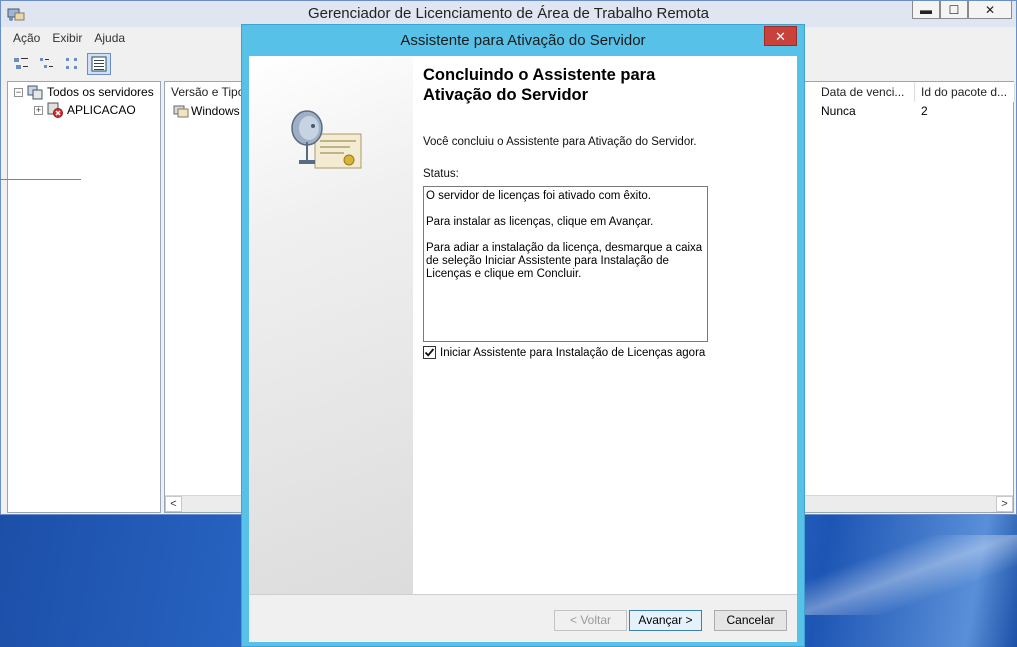  I want to click on scroll-right-arrow: >, so click(1004, 504).